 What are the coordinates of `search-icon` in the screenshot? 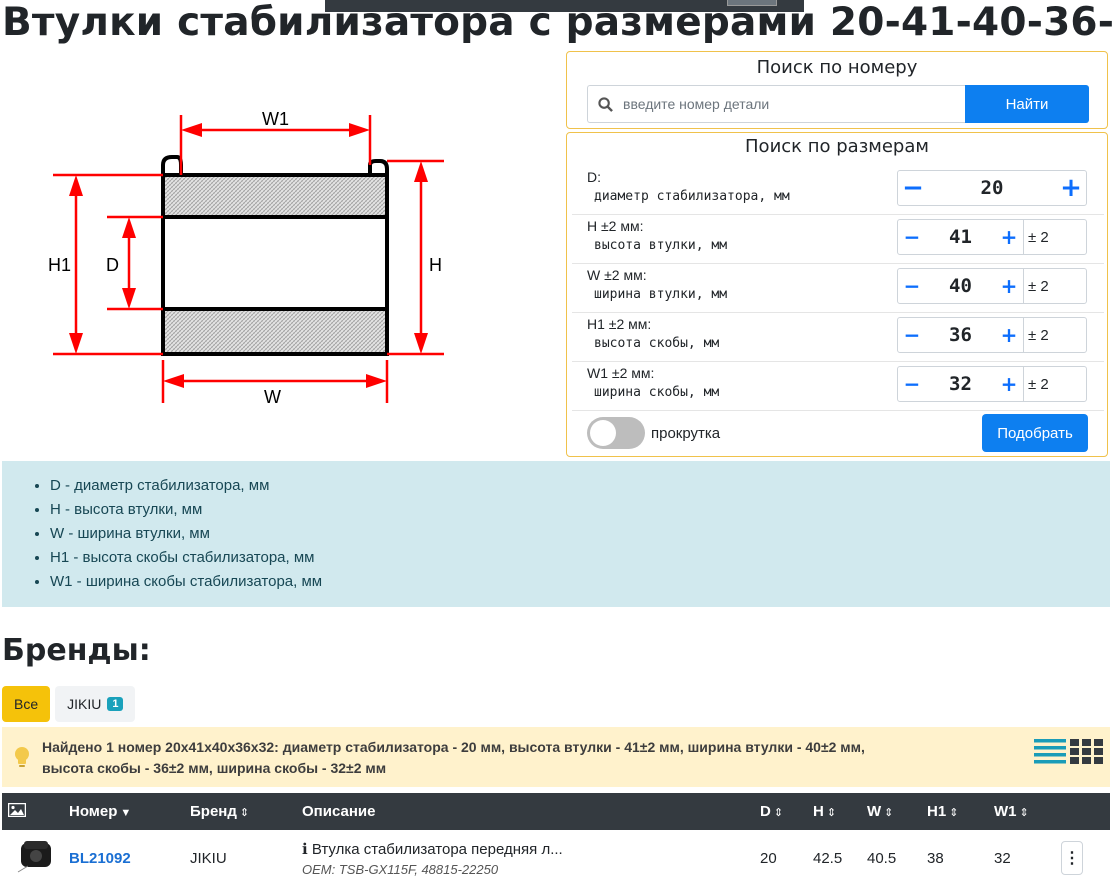 It's located at (605, 104).